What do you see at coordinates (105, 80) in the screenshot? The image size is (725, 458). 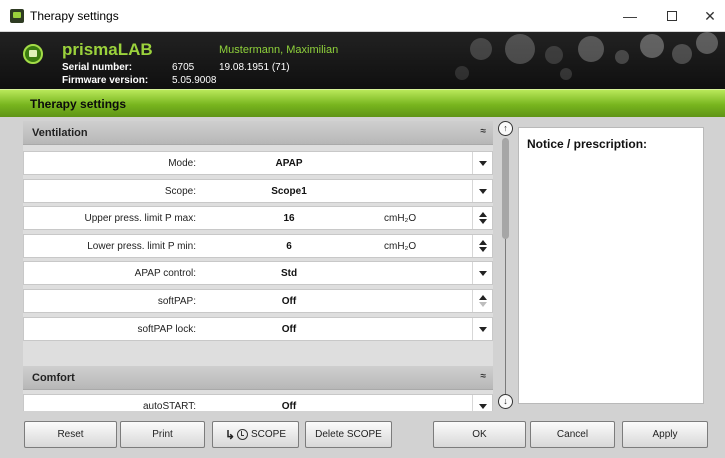 I see `firmware-version-label: Firmware version:` at bounding box center [105, 80].